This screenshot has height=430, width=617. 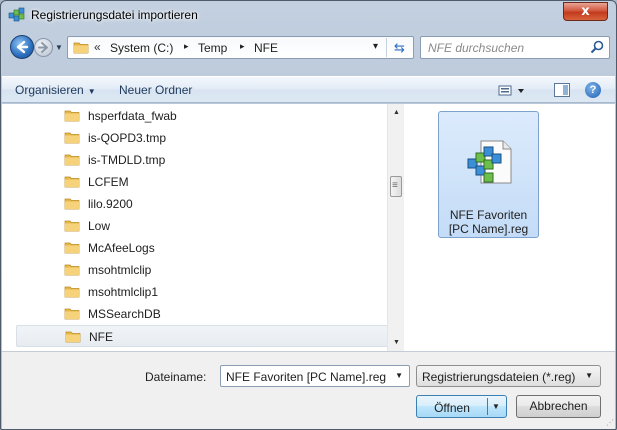 I want to click on back-button, so click(x=22, y=47).